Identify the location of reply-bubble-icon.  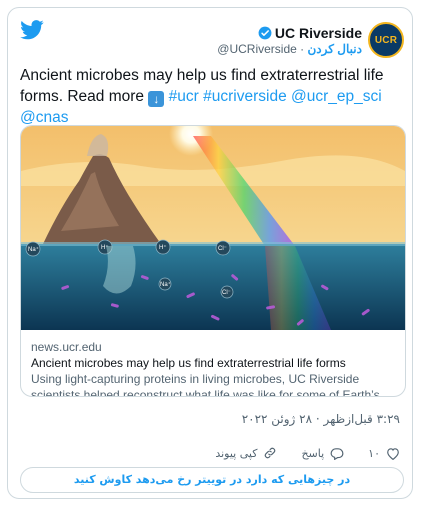
(337, 453).